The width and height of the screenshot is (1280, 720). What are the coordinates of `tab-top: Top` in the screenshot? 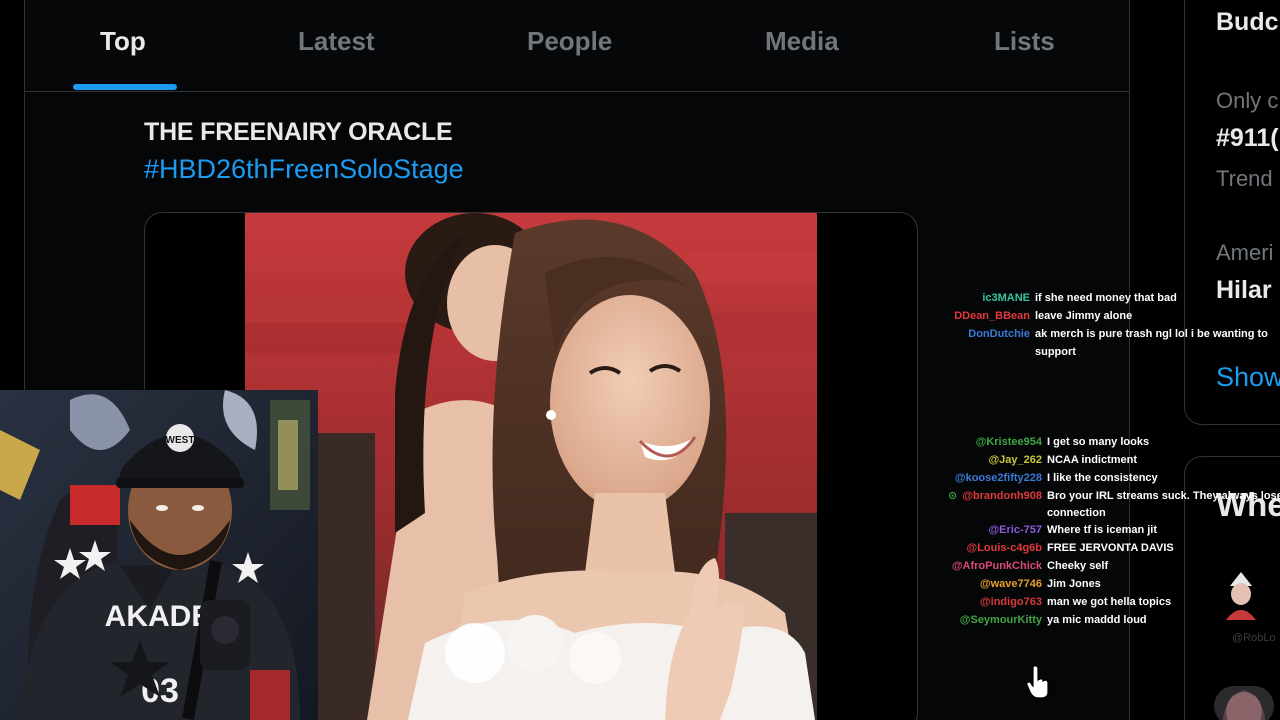 It's located at (123, 44).